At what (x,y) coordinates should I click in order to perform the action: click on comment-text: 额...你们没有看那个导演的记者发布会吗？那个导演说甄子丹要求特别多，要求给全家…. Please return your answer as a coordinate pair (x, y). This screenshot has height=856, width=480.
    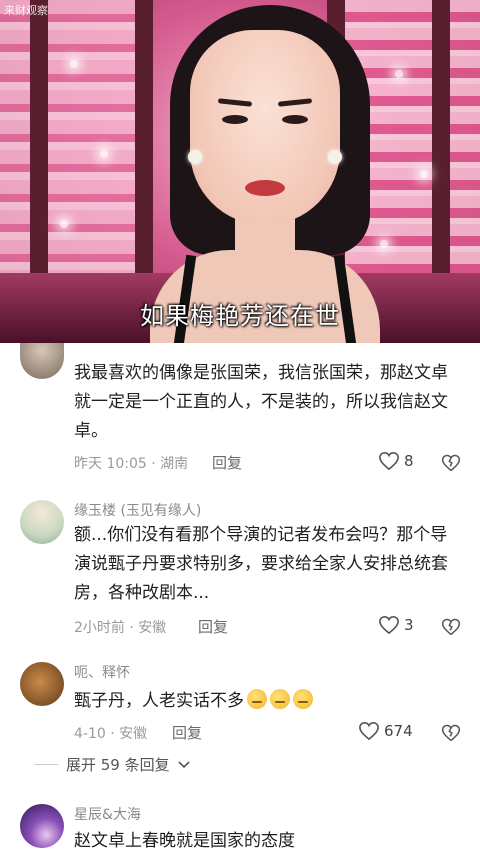
    Looking at the image, I should click on (261, 564).